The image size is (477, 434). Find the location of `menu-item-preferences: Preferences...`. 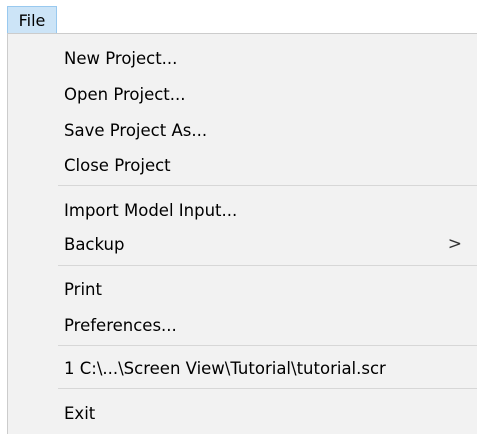

menu-item-preferences: Preferences... is located at coordinates (242, 325).